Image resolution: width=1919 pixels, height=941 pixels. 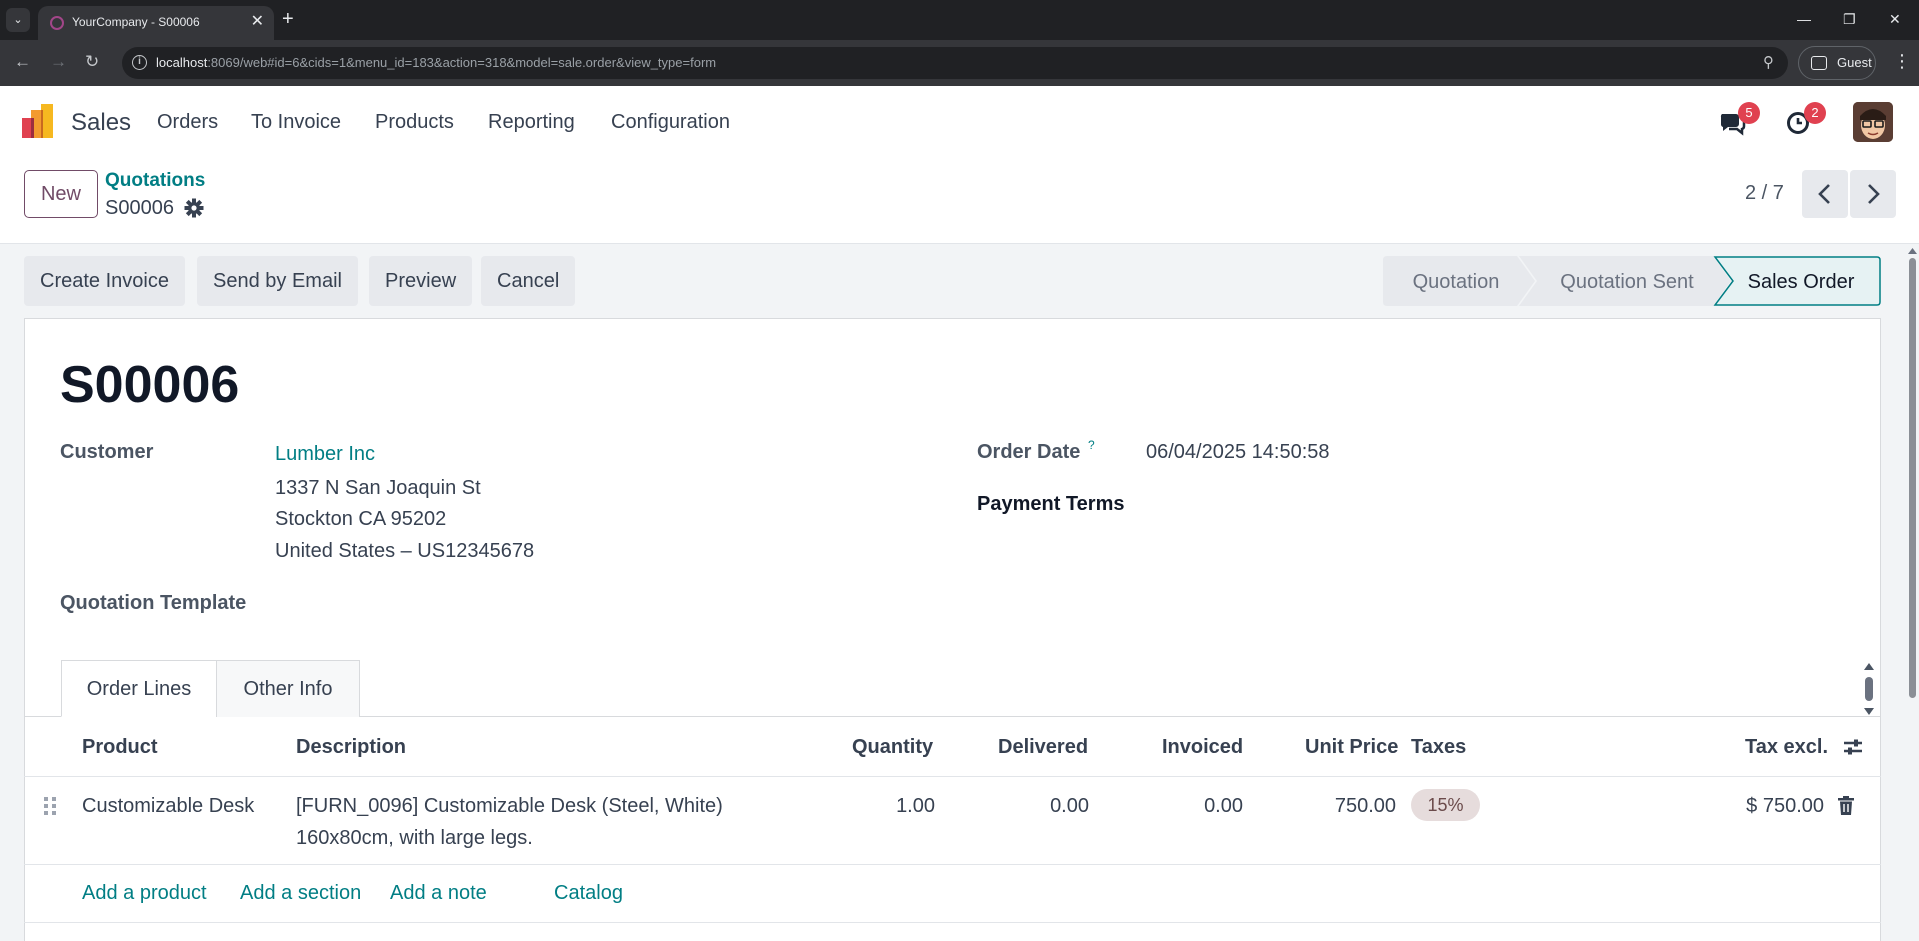 I want to click on user-avatar-face-icon, so click(x=1873, y=122).